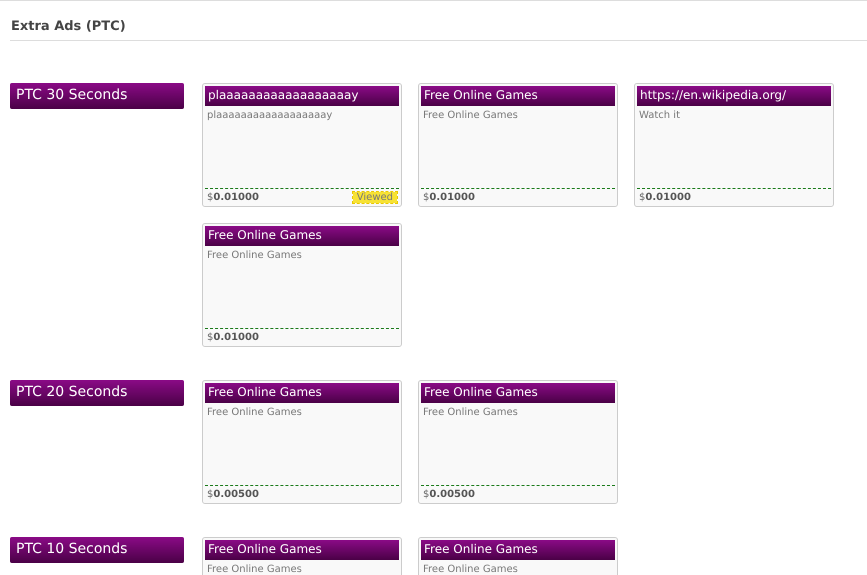 The image size is (867, 575). I want to click on ad-card: https://en.wikipedia.org/ Watch it $0.01000, so click(734, 145).